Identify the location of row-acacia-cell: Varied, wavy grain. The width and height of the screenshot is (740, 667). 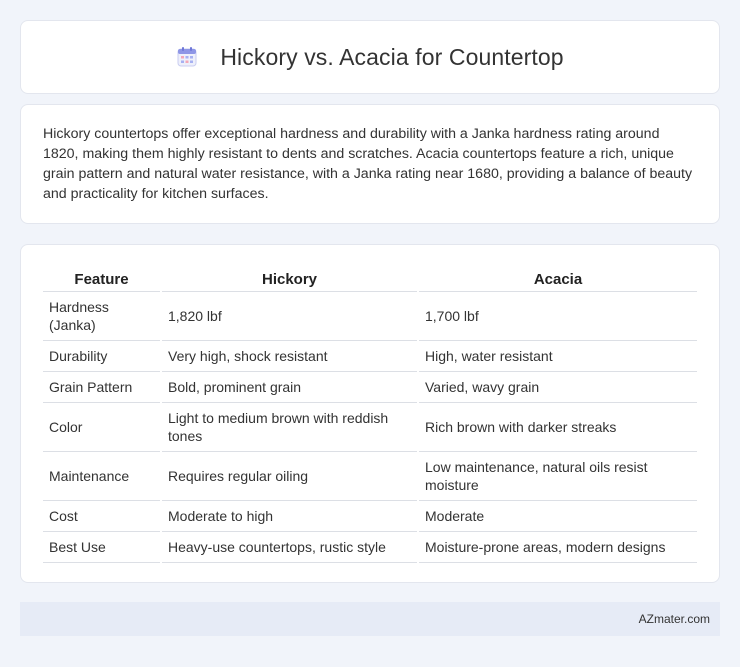
(558, 387).